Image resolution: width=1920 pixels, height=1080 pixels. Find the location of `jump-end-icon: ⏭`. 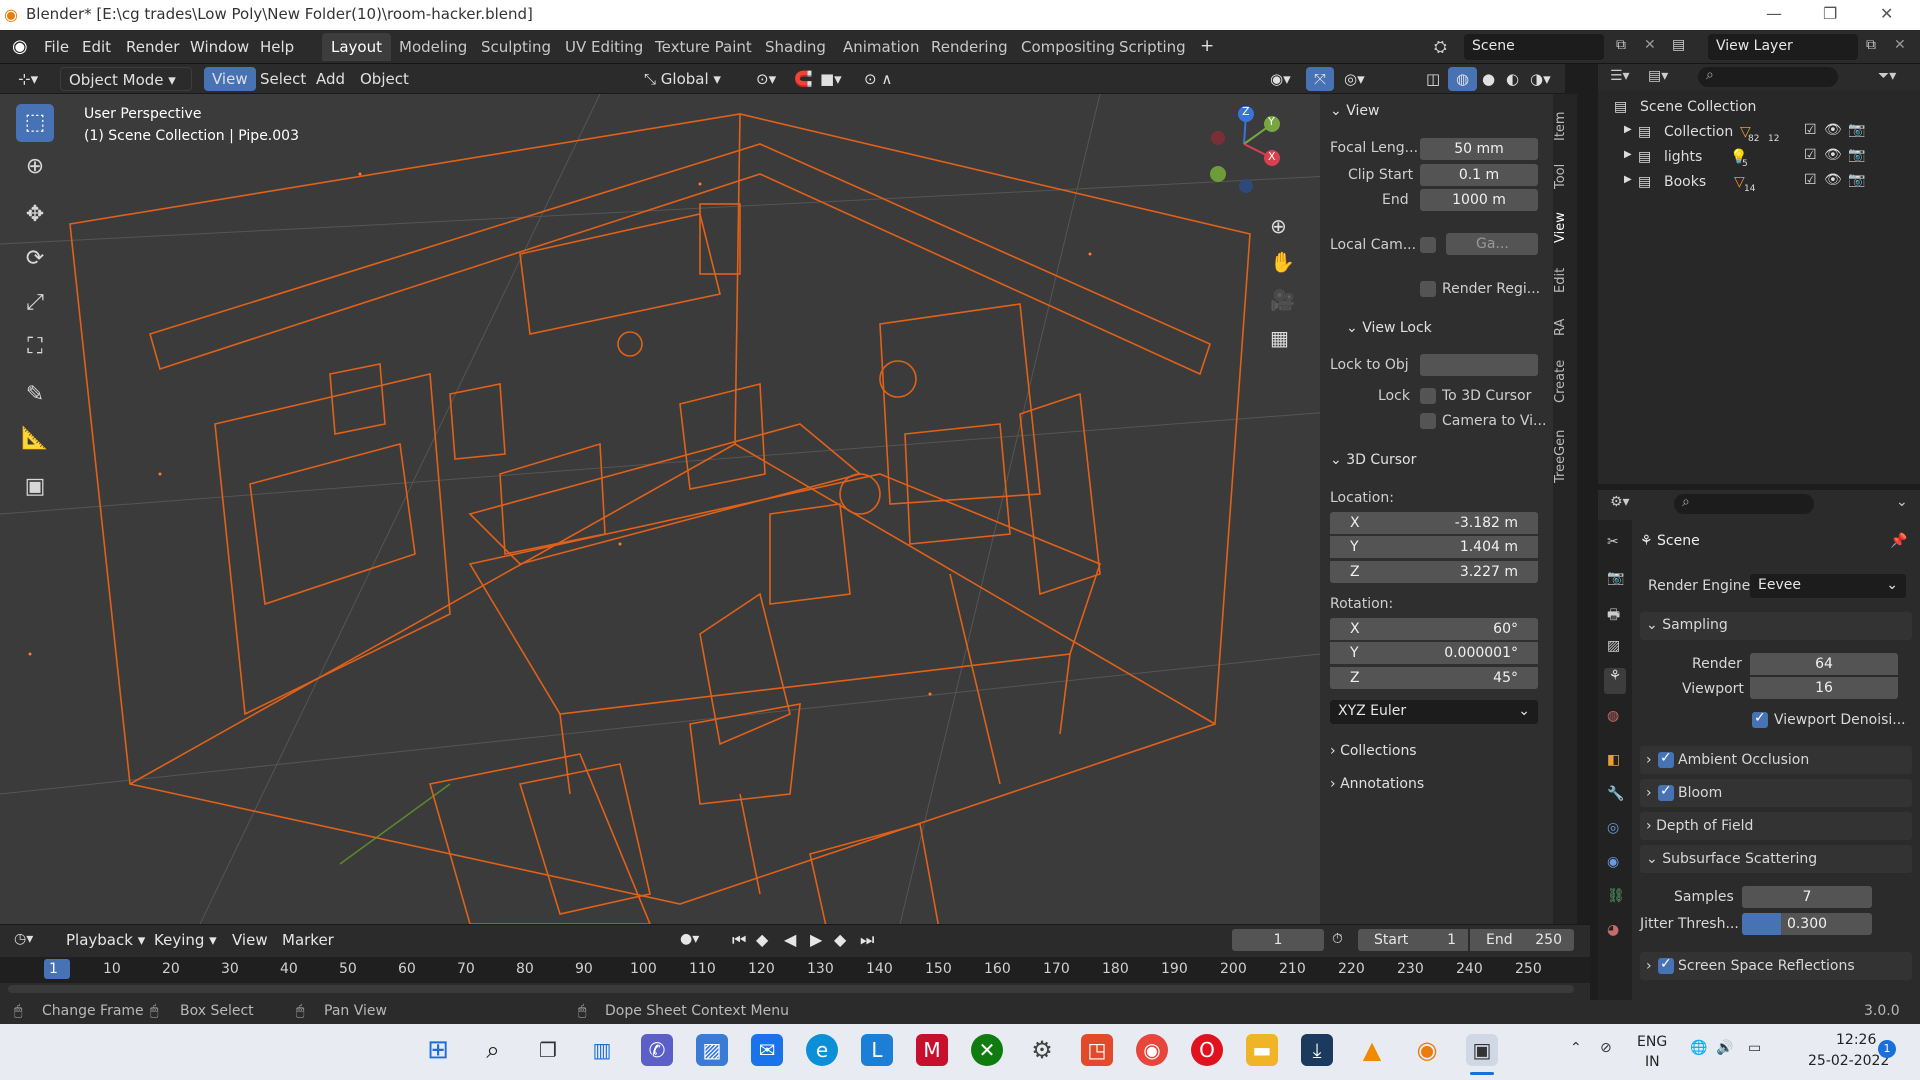

jump-end-icon: ⏭ is located at coordinates (867, 940).